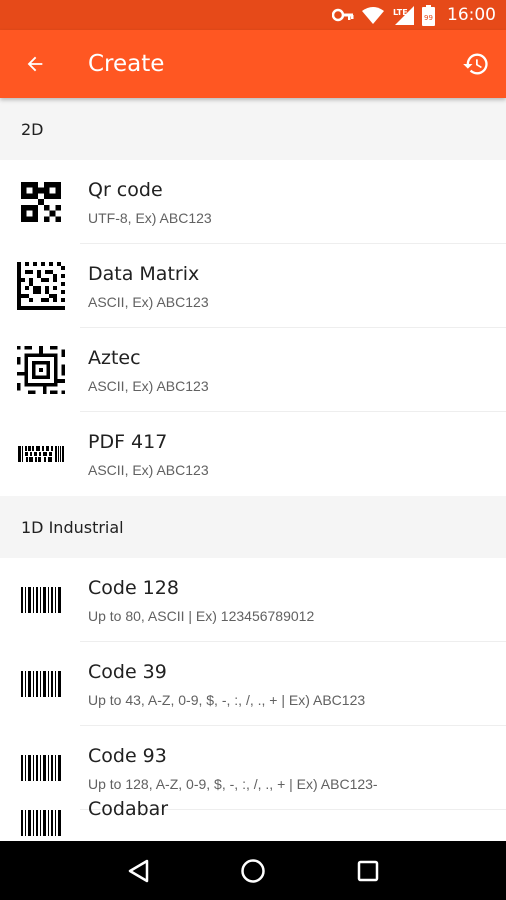  Describe the element at coordinates (127, 671) in the screenshot. I see `item-name: Code 39` at that location.